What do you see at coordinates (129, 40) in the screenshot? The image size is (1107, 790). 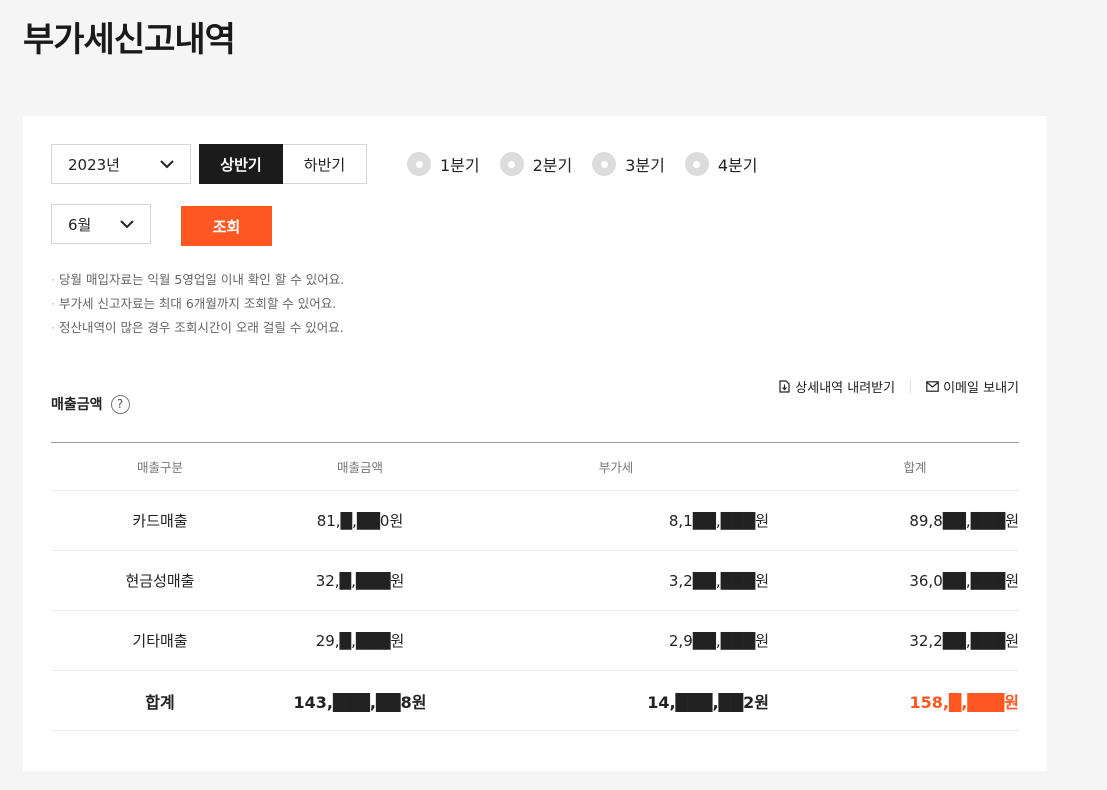 I see `page-title: 부가세신고내역` at bounding box center [129, 40].